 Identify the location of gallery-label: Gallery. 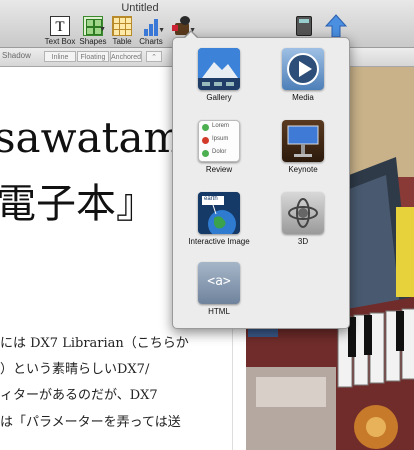
(219, 97).